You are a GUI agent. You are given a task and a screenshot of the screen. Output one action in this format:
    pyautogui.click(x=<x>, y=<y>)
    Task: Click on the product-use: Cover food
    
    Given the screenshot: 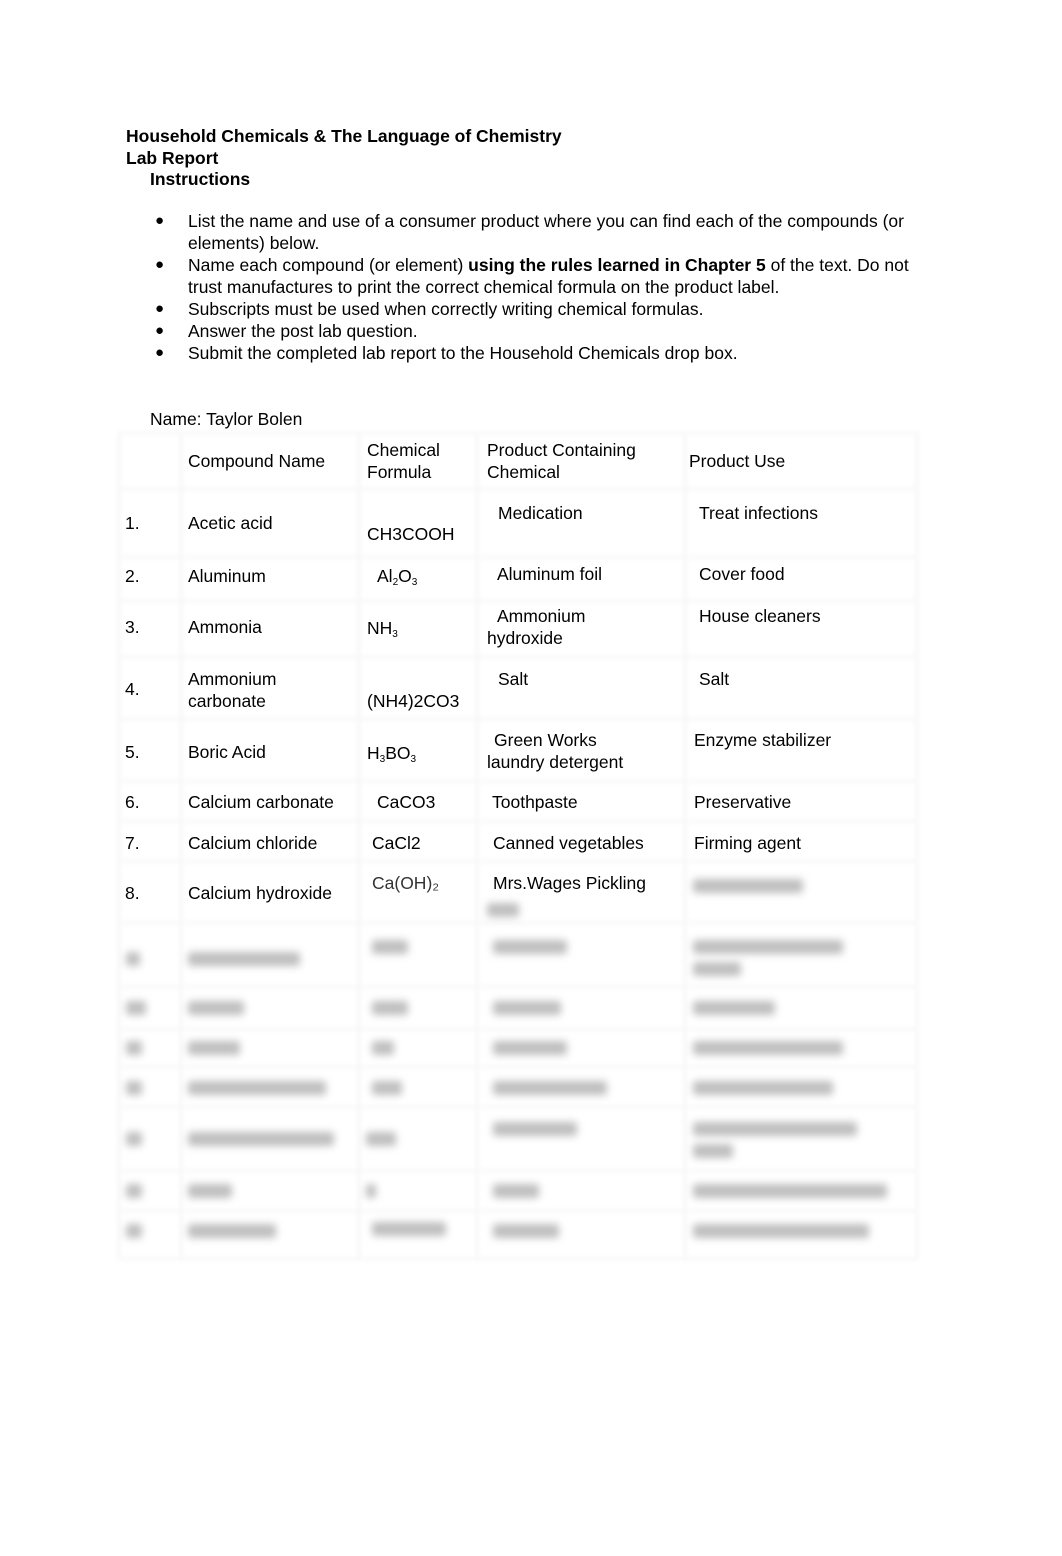 What is the action you would take?
    pyautogui.click(x=742, y=574)
    